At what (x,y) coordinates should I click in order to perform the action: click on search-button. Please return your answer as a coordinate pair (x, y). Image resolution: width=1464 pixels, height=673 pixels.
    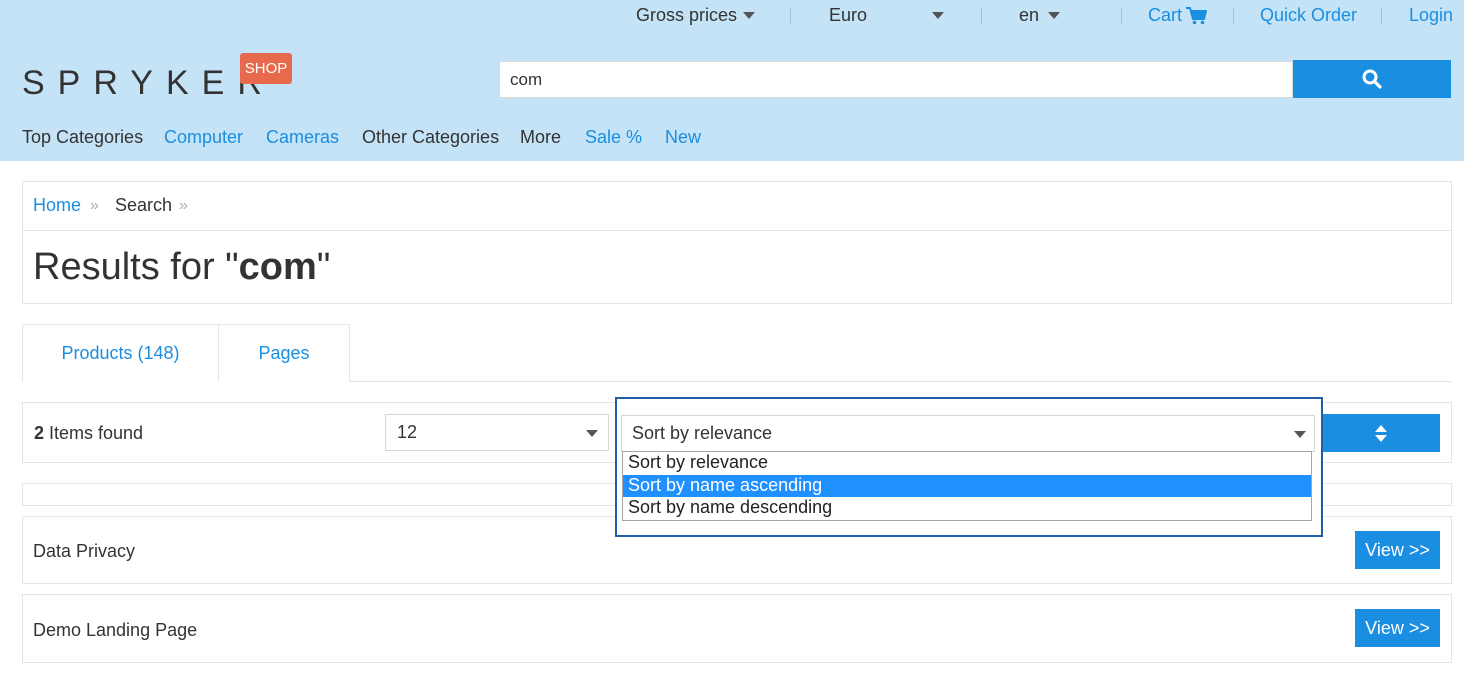
    Looking at the image, I should click on (1372, 79).